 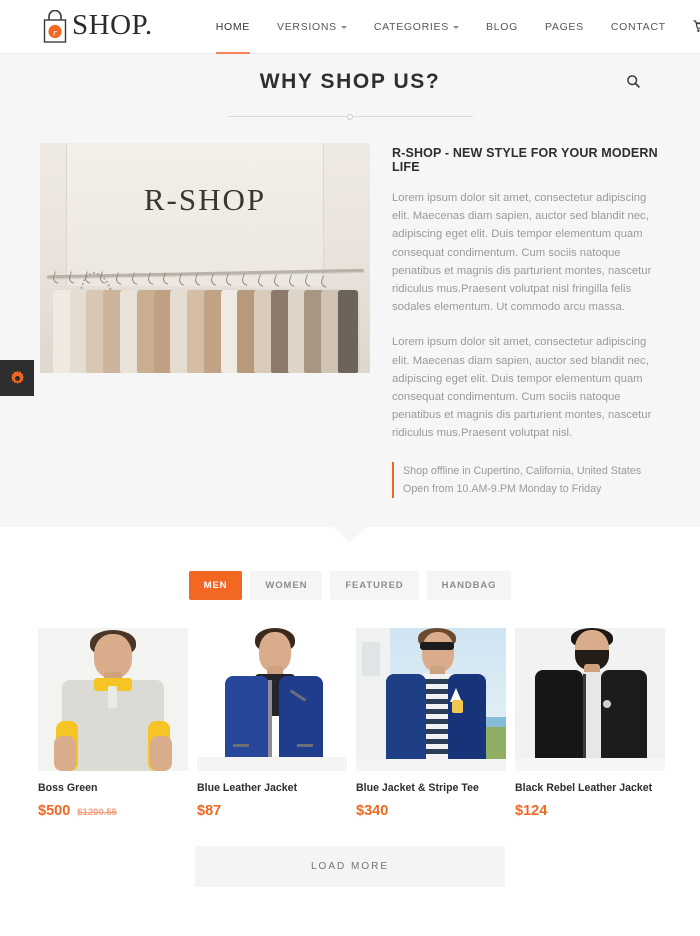 I want to click on logo-text: SHOP., so click(x=112, y=24).